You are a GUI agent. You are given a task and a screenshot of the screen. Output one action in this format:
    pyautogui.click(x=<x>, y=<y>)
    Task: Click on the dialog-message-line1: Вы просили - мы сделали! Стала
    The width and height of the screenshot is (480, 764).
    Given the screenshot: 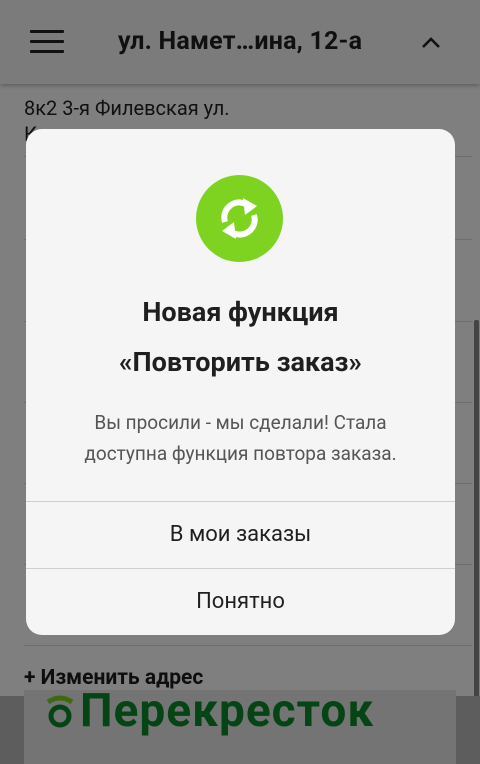 What is the action you would take?
    pyautogui.click(x=240, y=422)
    